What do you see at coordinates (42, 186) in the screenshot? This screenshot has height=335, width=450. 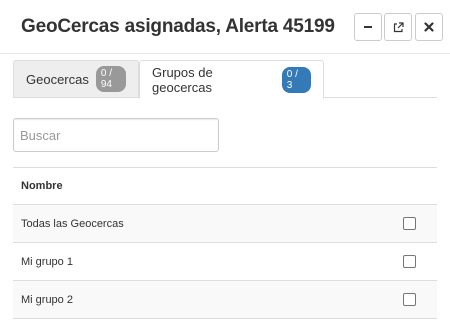 I see `column-header-nombre: Nombre` at bounding box center [42, 186].